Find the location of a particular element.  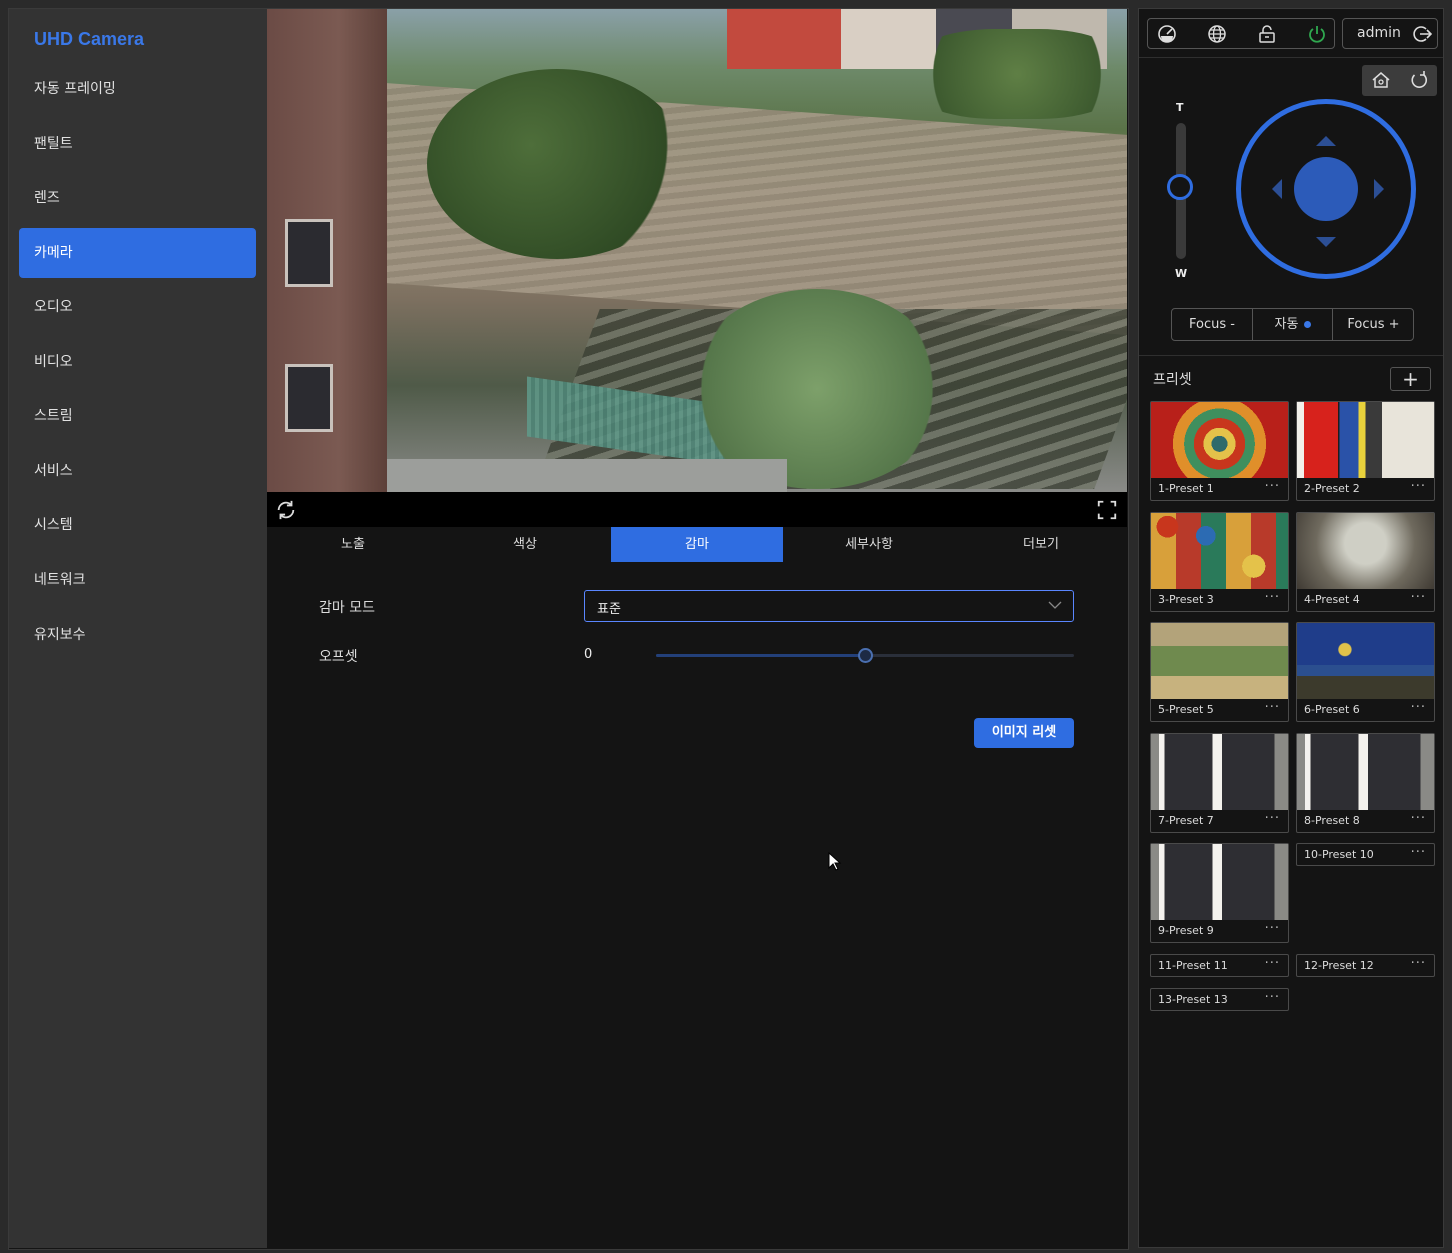

preset-card: 11-Preset 11 ··· is located at coordinates (1219, 965).